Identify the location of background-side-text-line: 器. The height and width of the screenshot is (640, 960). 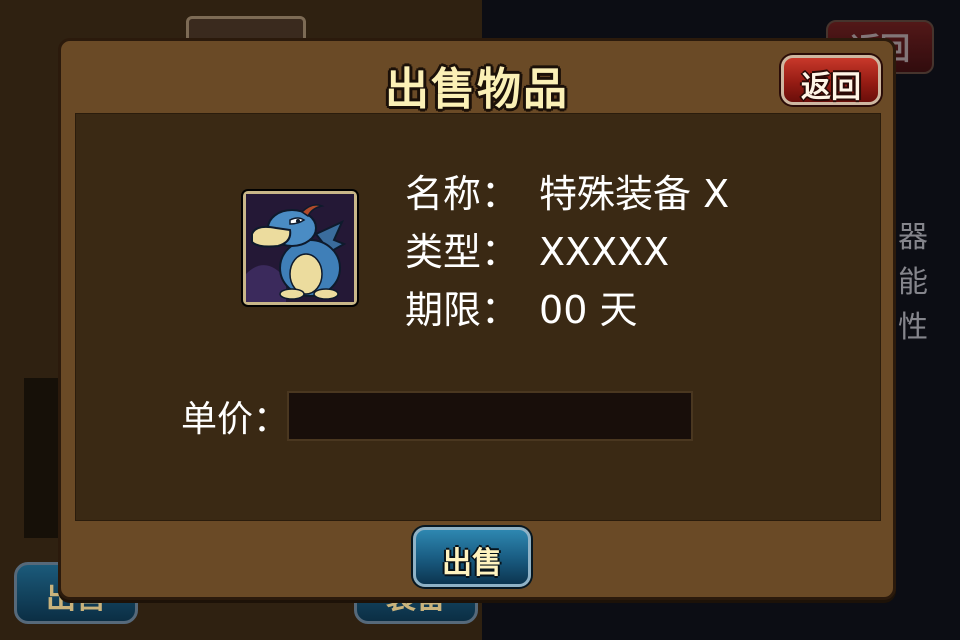
(913, 237).